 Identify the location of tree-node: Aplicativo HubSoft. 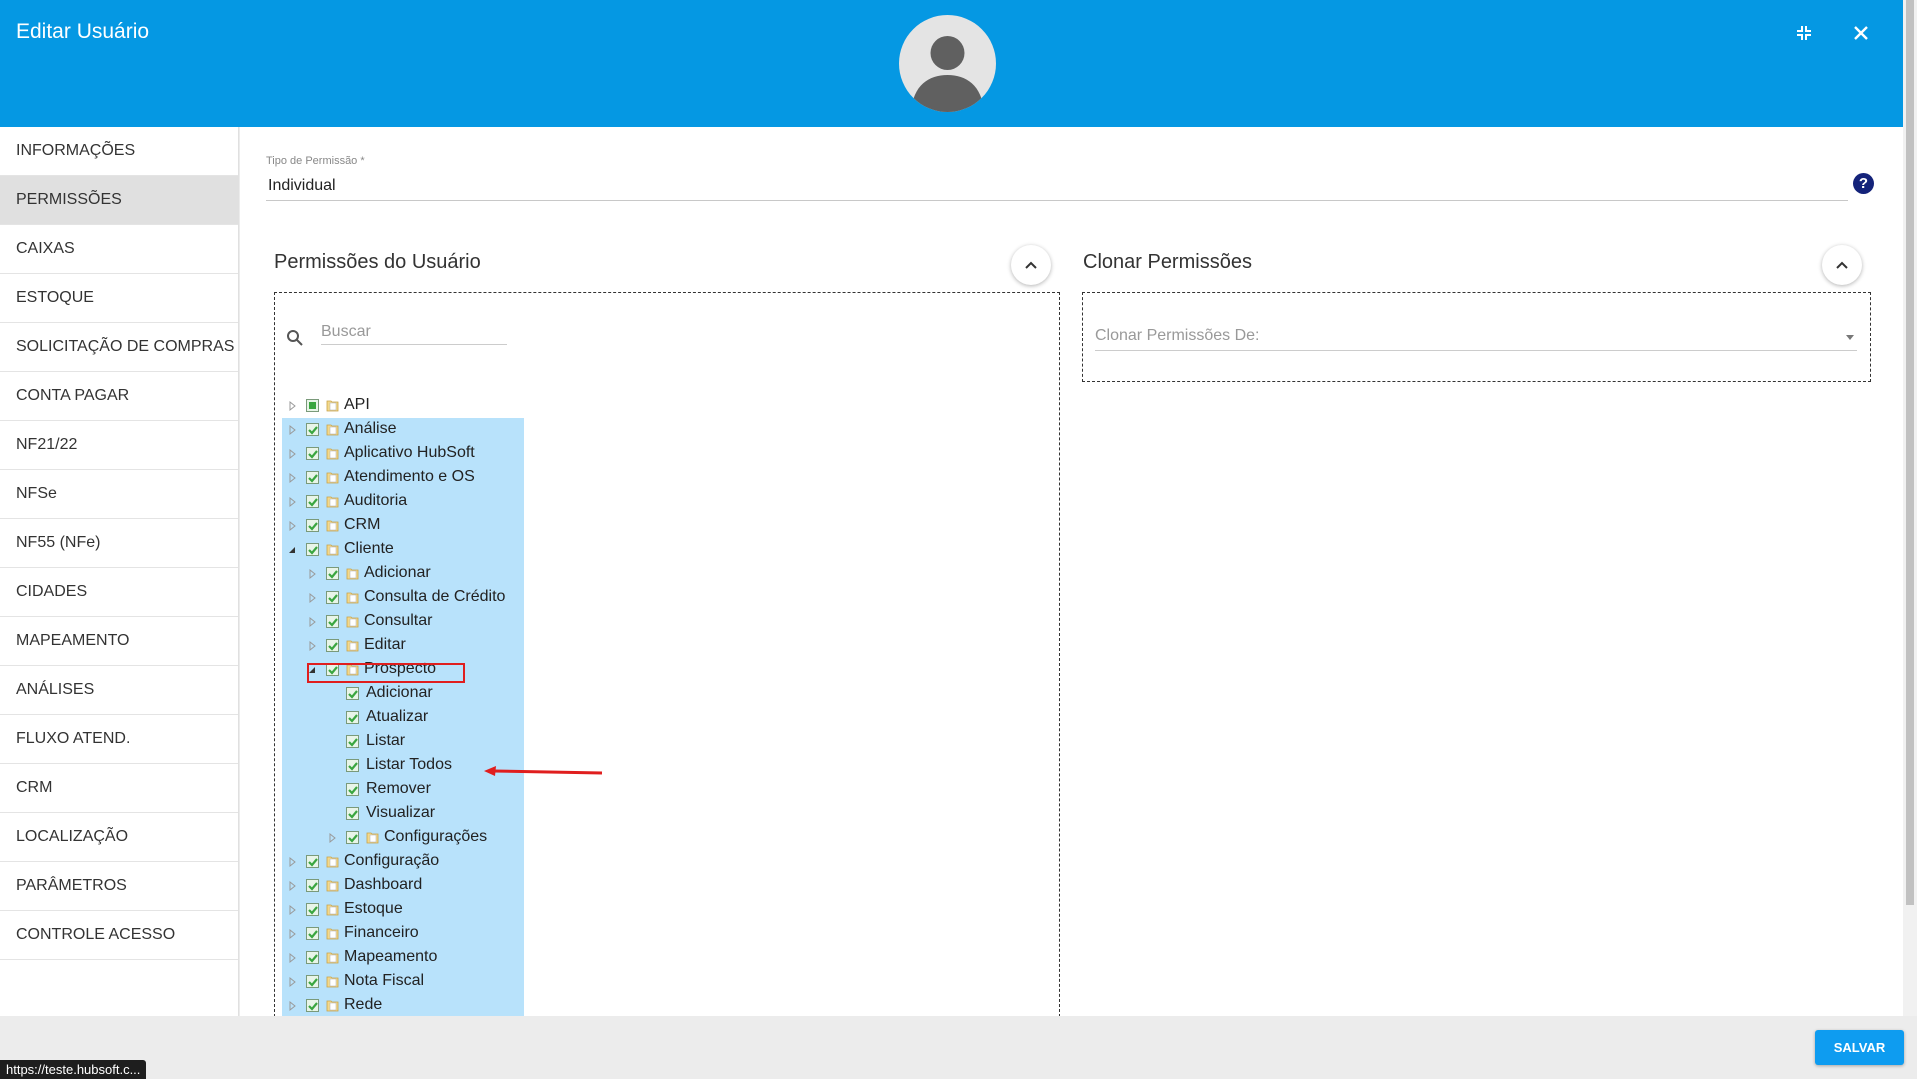
(403, 454).